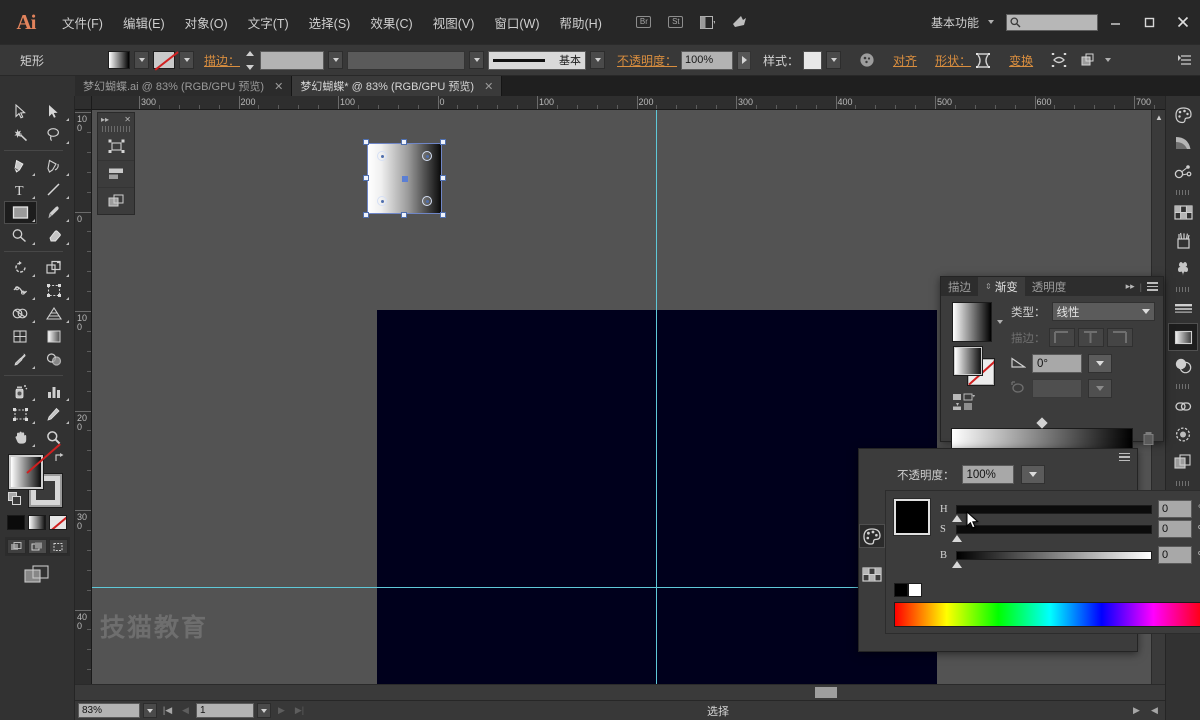 Image resolution: width=1200 pixels, height=720 pixels. Describe the element at coordinates (150, 710) in the screenshot. I see `zoom-dropdown` at that location.